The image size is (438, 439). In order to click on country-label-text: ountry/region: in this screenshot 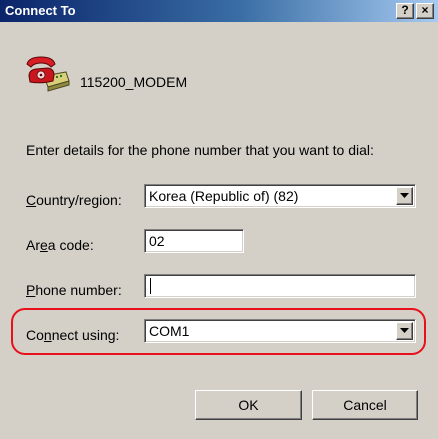, I will do `click(79, 200)`.